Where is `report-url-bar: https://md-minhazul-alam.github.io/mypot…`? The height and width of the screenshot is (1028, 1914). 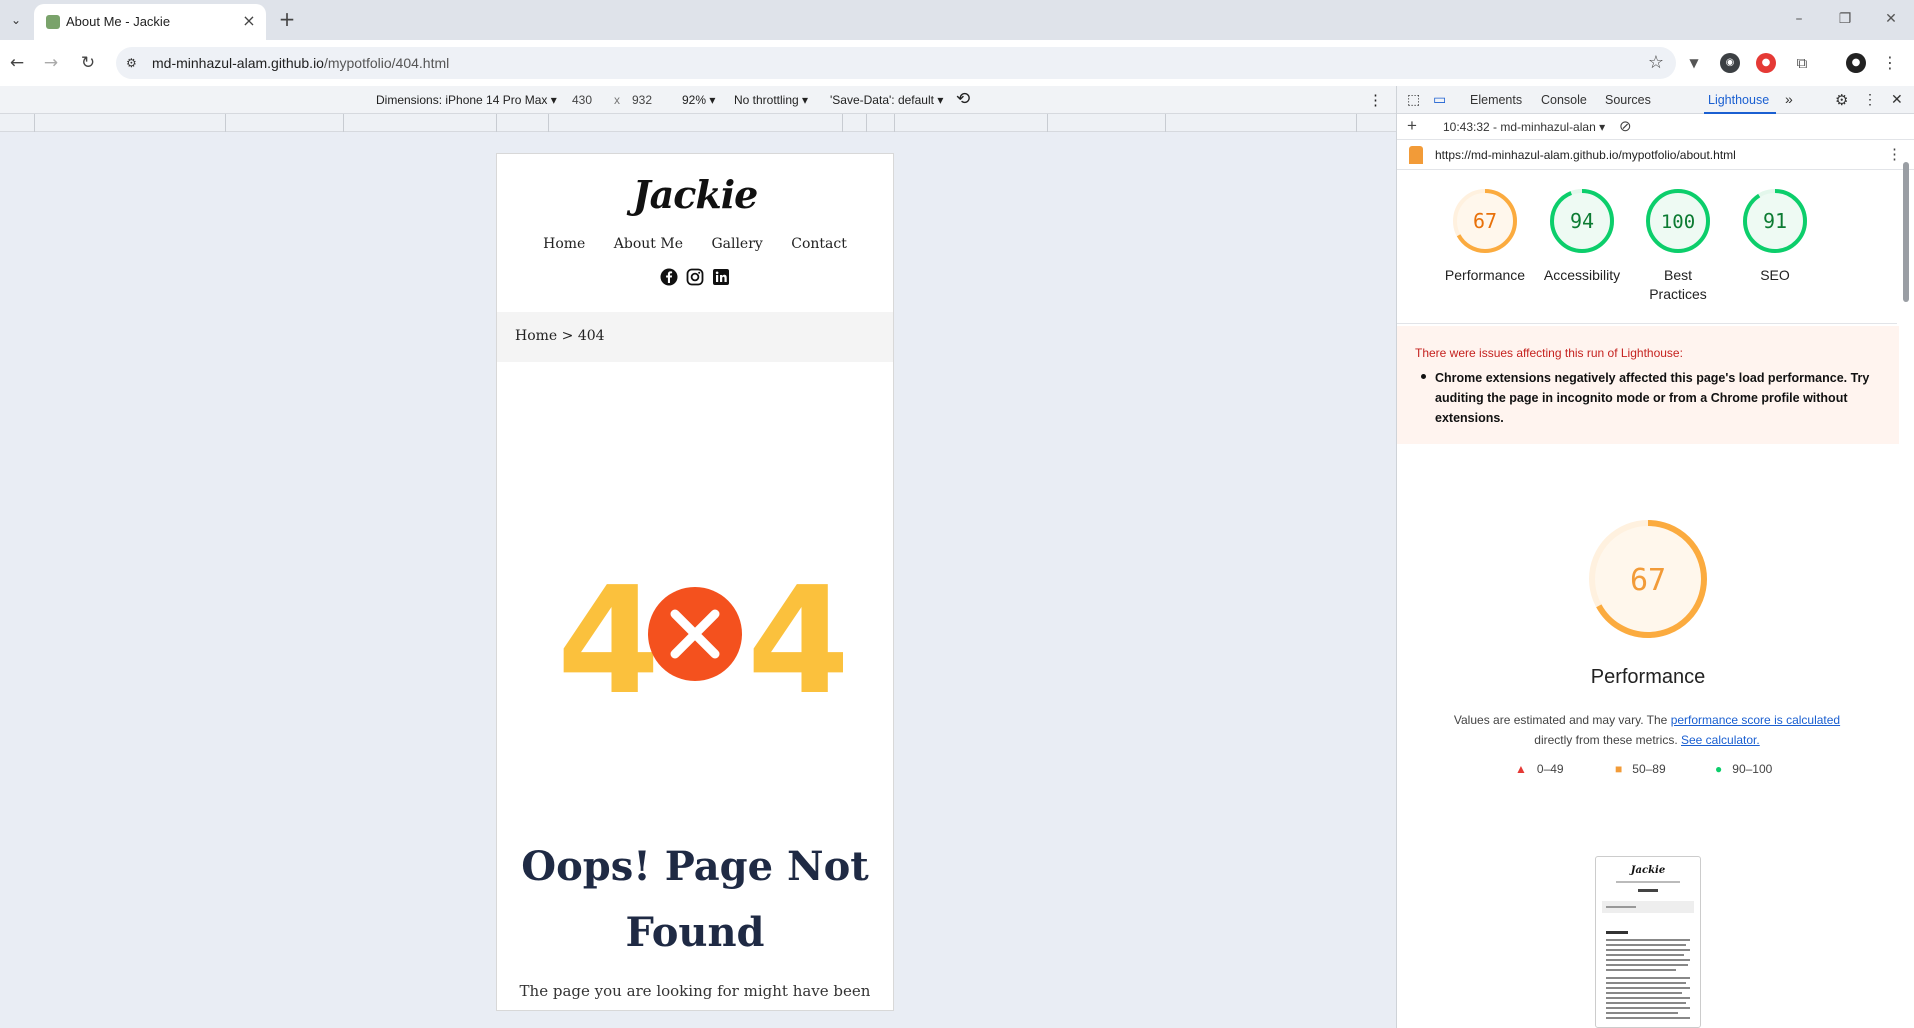 report-url-bar: https://md-minhazul-alam.github.io/mypot… is located at coordinates (1655, 155).